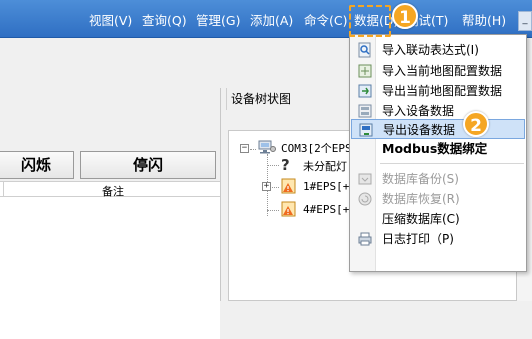 Image resolution: width=532 pixels, height=339 pixels. I want to click on step-2-badge: 2, so click(476, 124).